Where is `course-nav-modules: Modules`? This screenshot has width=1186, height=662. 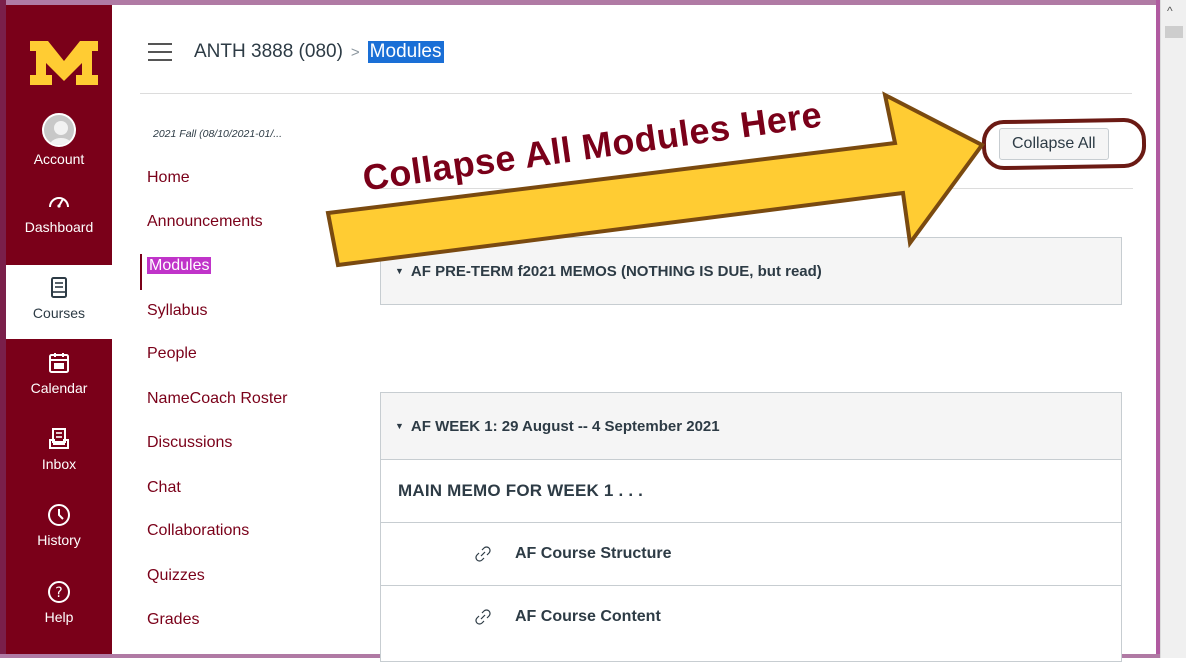
course-nav-modules: Modules is located at coordinates (176, 272).